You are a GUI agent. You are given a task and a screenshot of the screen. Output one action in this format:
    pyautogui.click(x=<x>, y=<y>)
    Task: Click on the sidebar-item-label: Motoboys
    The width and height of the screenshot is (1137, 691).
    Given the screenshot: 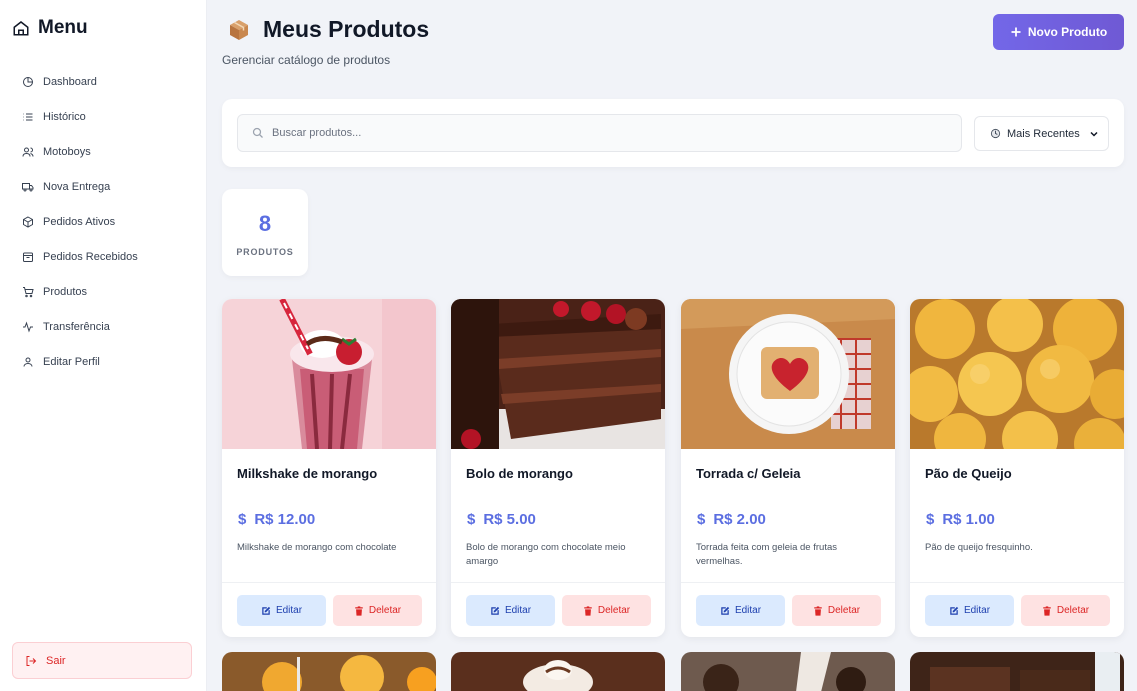 What is the action you would take?
    pyautogui.click(x=67, y=151)
    